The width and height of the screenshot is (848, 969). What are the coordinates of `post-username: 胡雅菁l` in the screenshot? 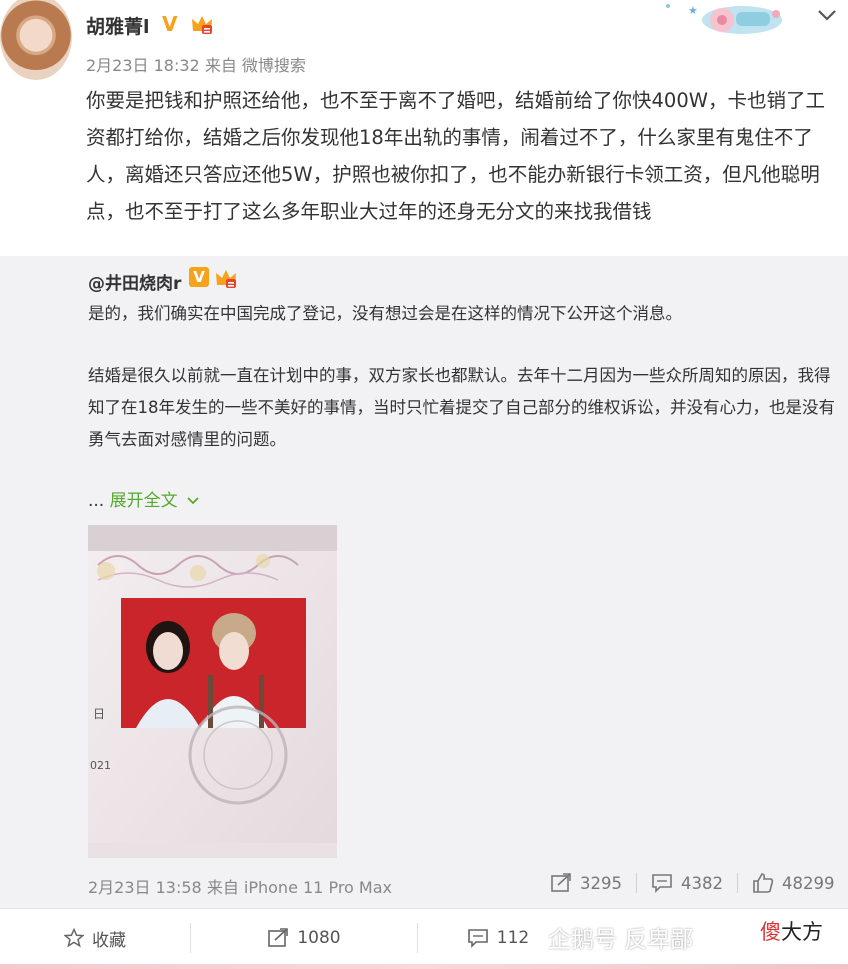 It's located at (118, 25).